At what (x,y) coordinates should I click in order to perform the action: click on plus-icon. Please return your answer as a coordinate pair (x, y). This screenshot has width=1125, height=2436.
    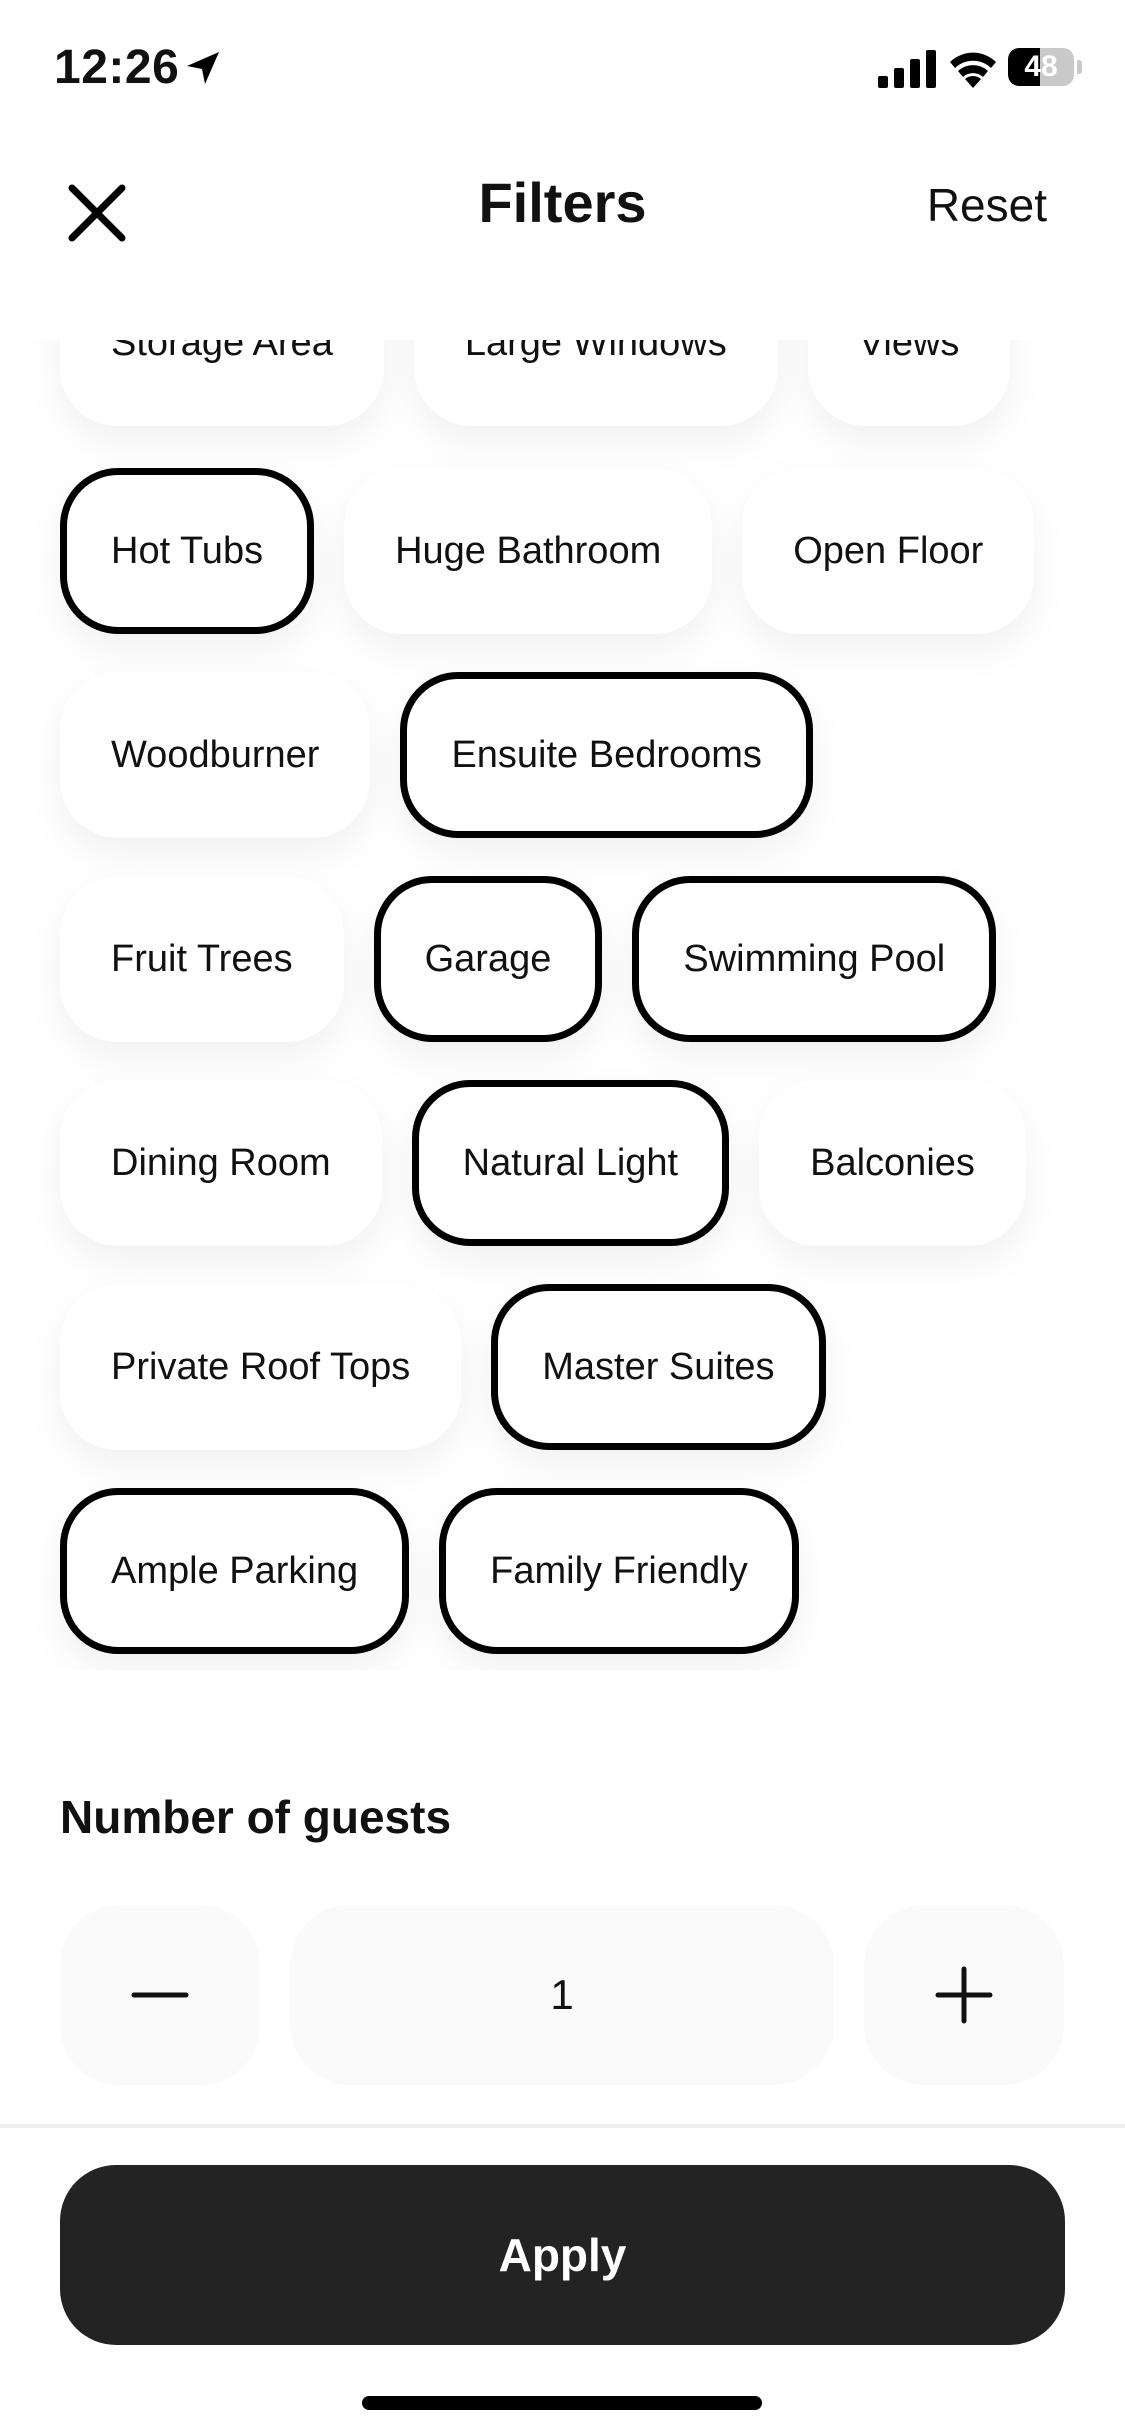
    Looking at the image, I should click on (964, 1995).